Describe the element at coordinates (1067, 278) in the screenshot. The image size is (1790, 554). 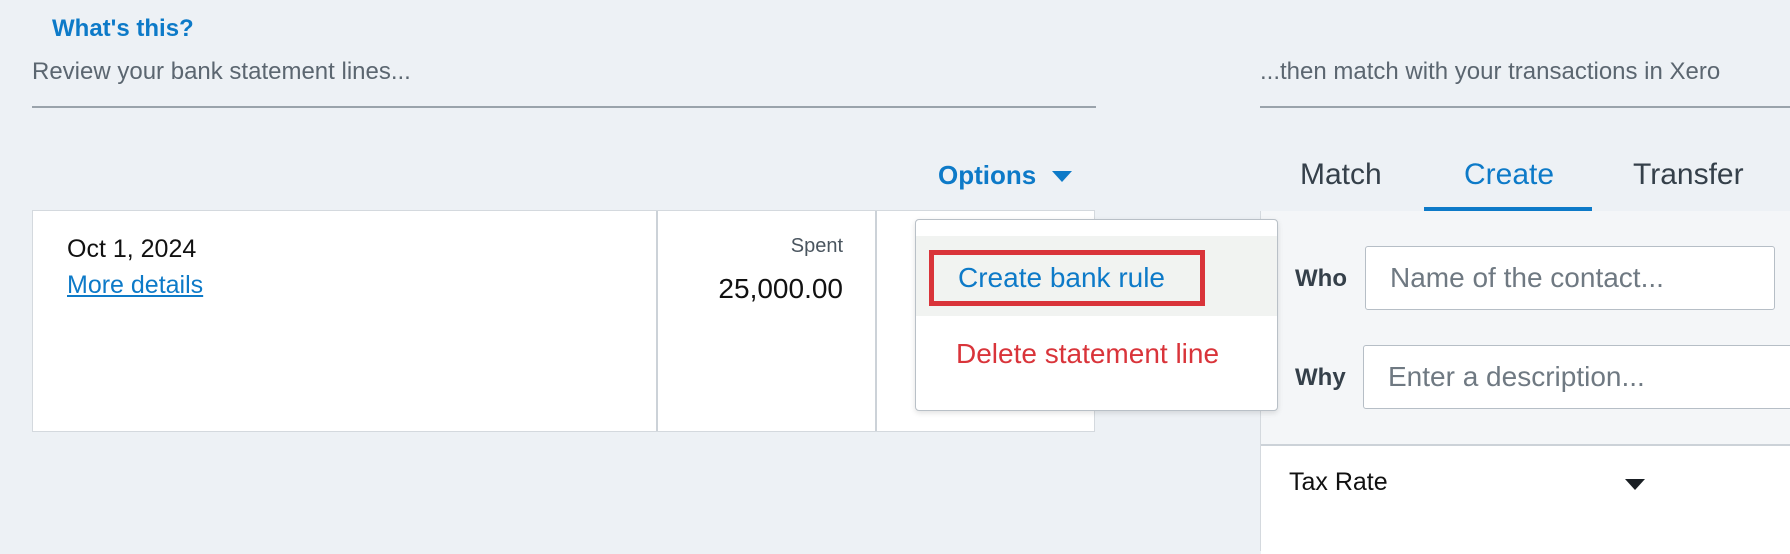
I see `create-bank-rule-menu-item: Create bank rule` at that location.